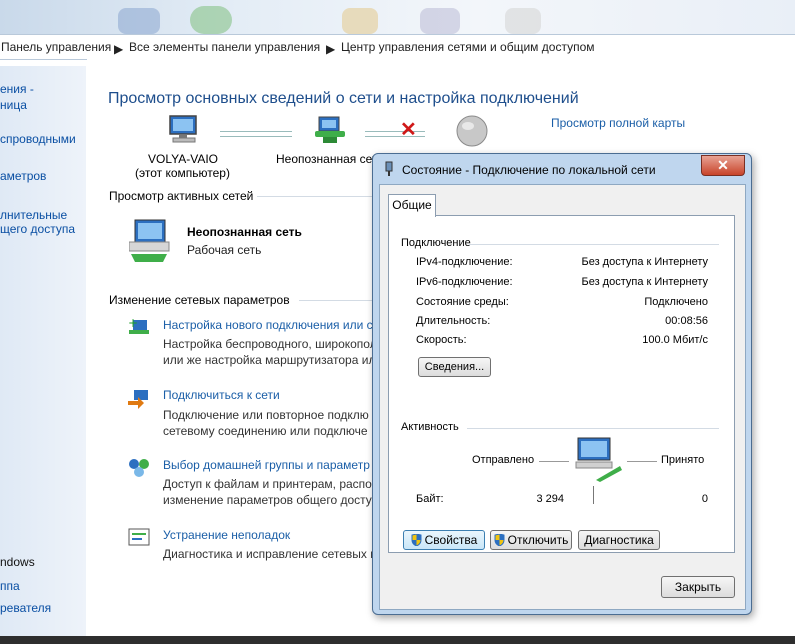 This screenshot has height=644, width=795. I want to click on sidebar-item: спроводными, so click(38, 139).